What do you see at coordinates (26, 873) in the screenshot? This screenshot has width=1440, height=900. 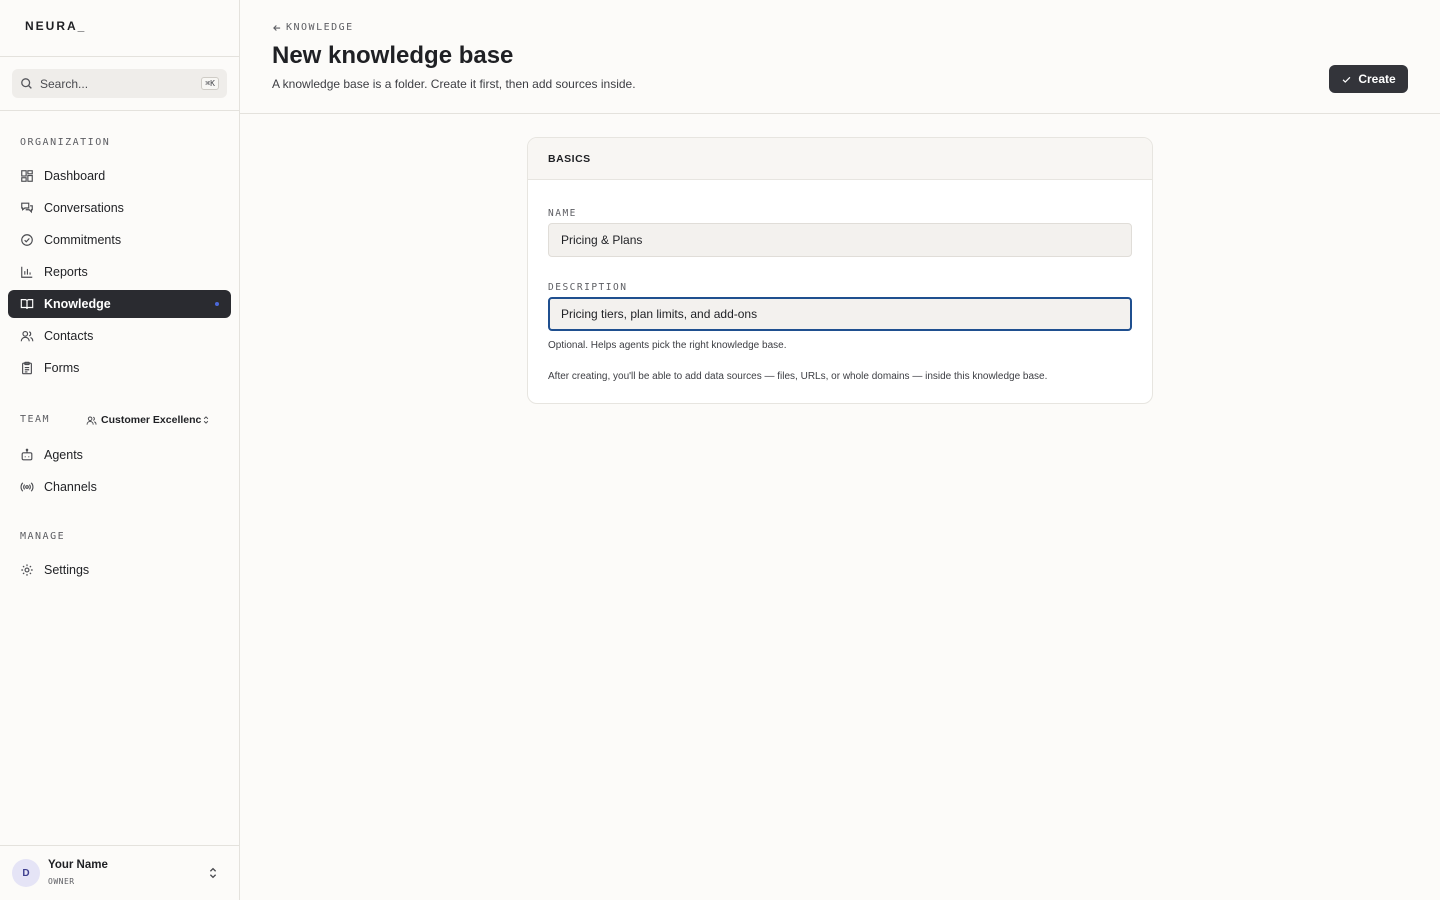 I see `avatar: D` at bounding box center [26, 873].